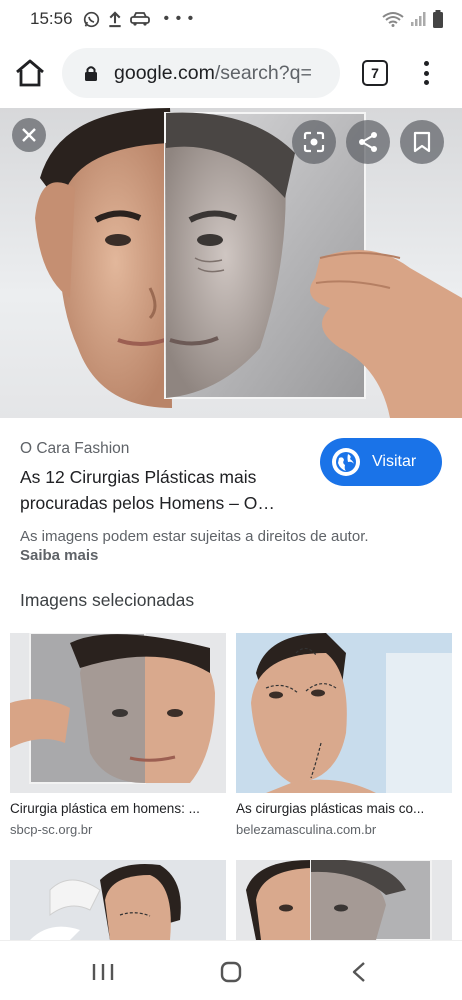 The height and width of the screenshot is (1000, 462). What do you see at coordinates (231, 19) in the screenshot?
I see `status-bar: 15:56 • • •` at bounding box center [231, 19].